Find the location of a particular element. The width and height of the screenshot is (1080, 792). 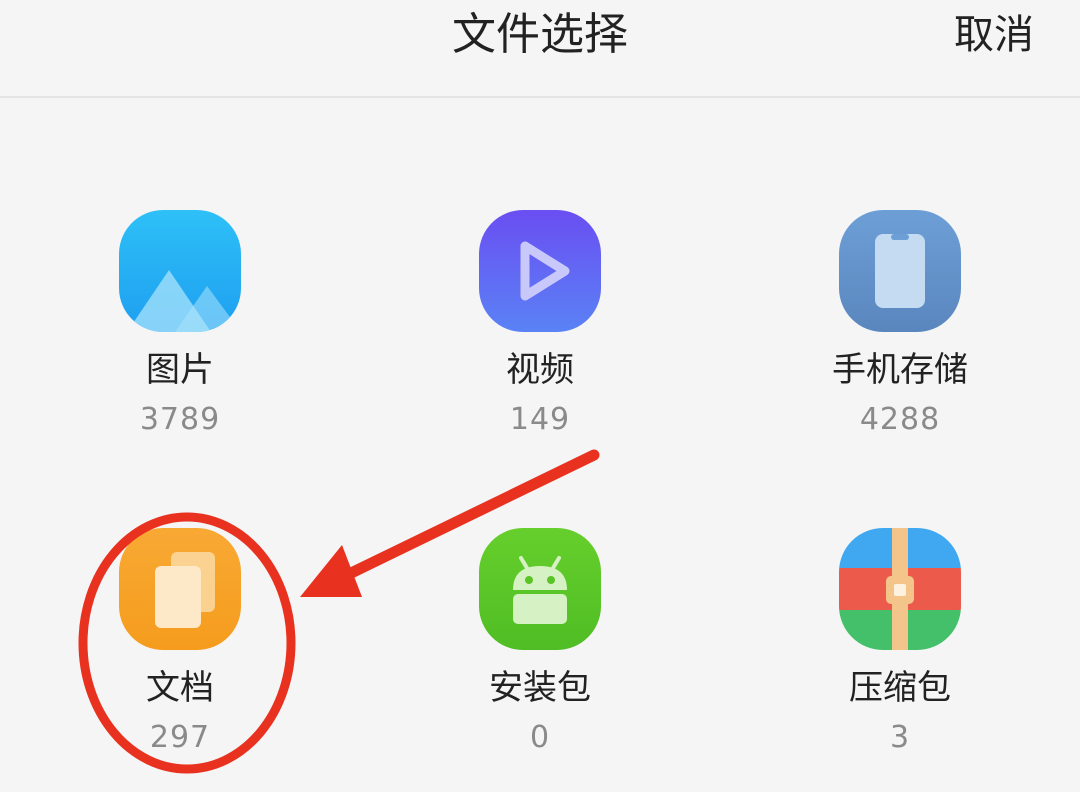

category-count: 297 is located at coordinates (180, 737).